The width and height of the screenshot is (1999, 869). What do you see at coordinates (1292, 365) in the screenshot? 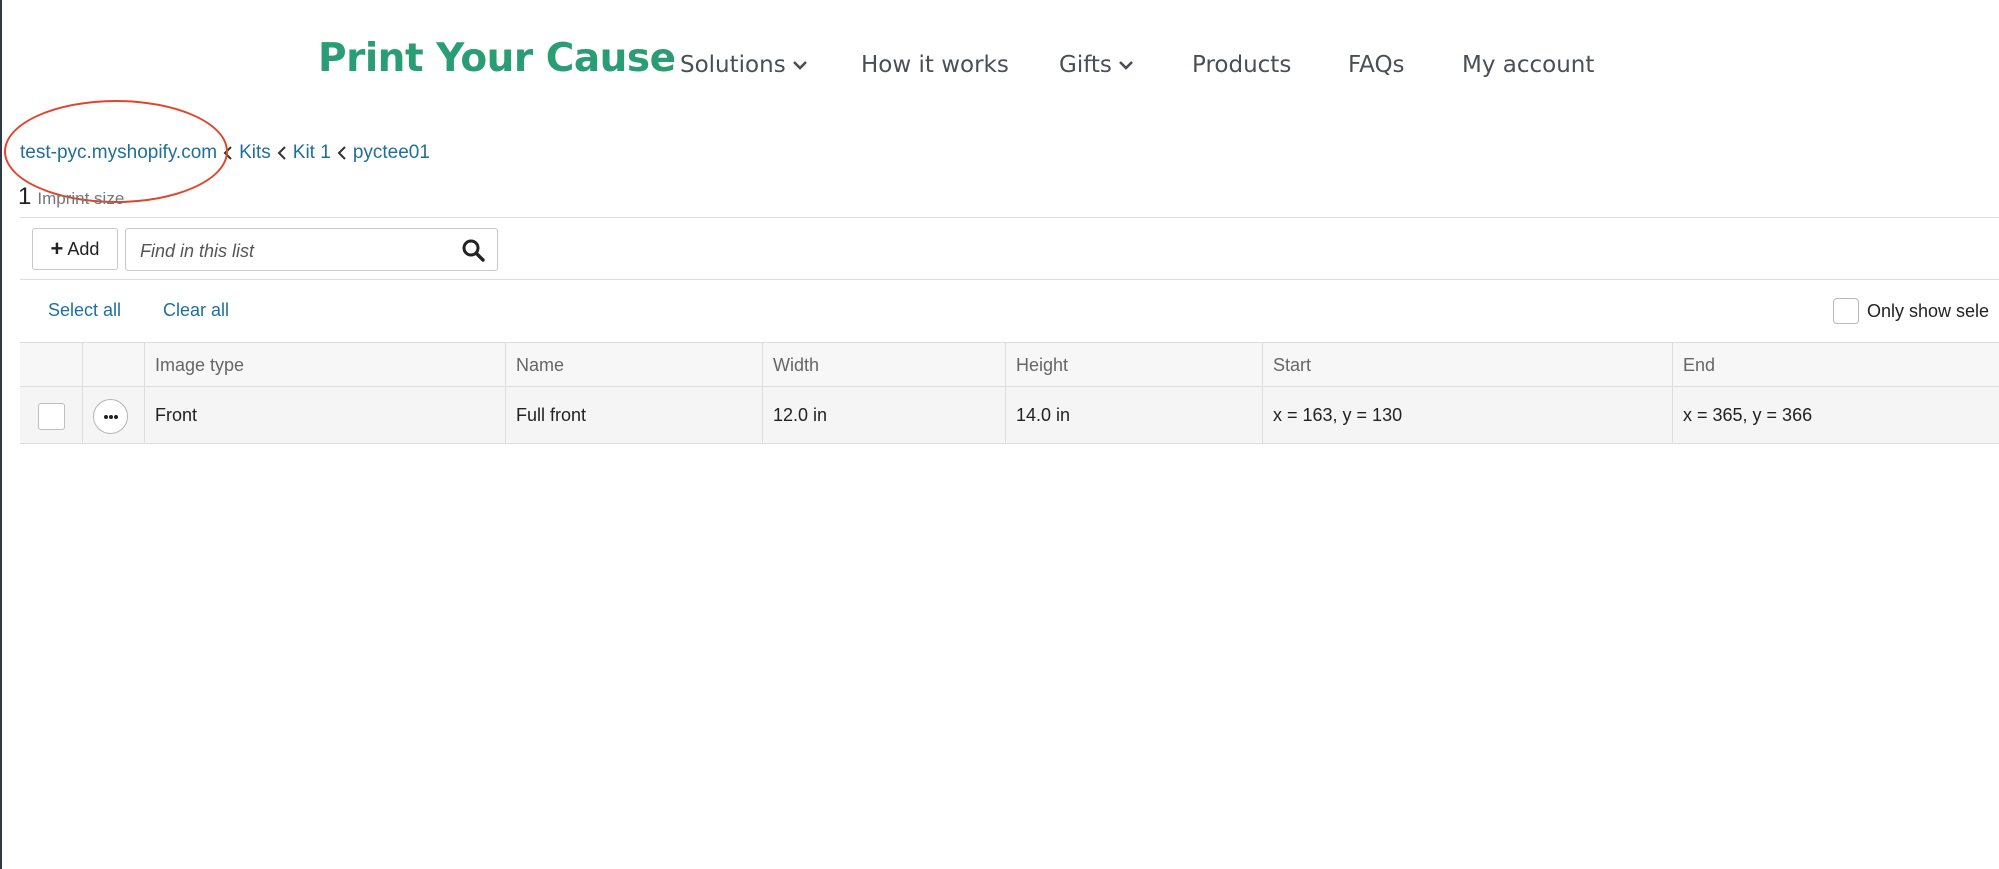
I see `column-header-start: Start` at bounding box center [1292, 365].